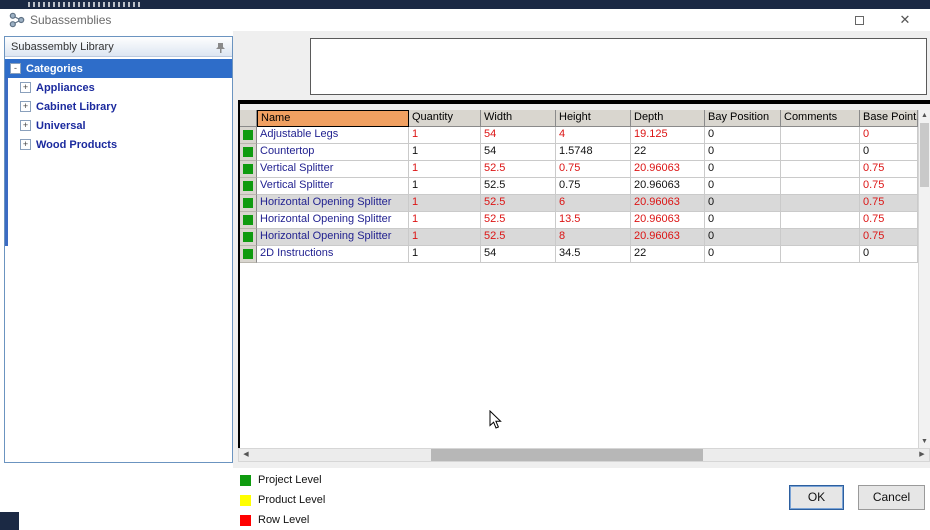 The image size is (930, 530). I want to click on close-button: ✕, so click(905, 20).